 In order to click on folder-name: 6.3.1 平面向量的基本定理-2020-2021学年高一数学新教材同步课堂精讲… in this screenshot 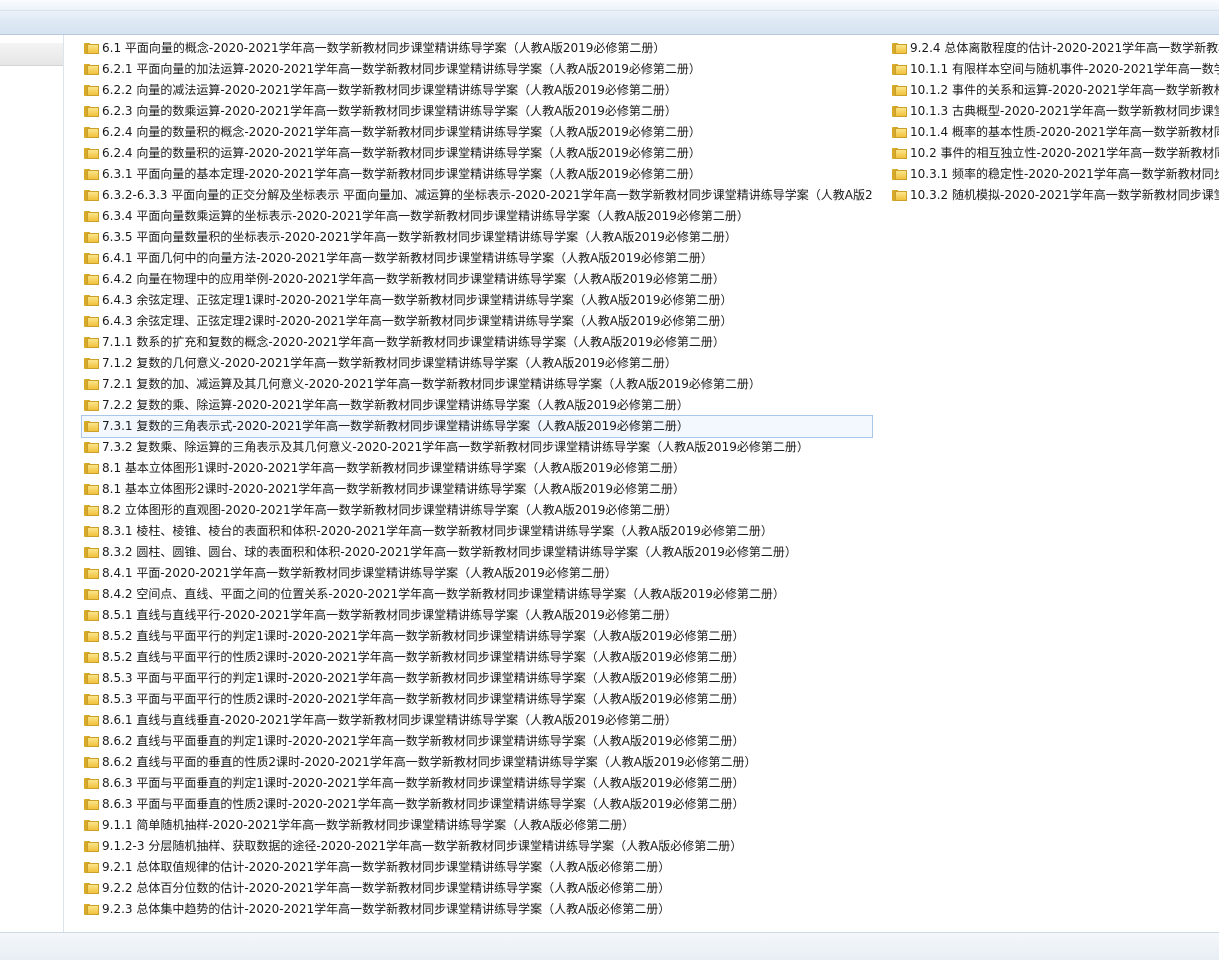, I will do `click(401, 174)`.